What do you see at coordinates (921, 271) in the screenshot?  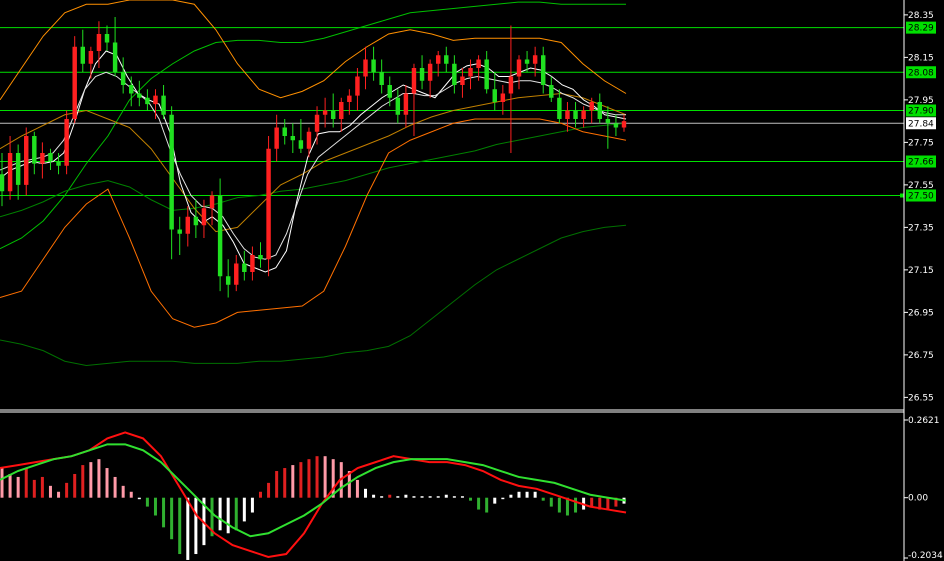 I see `price-tick-label: 27.15` at bounding box center [921, 271].